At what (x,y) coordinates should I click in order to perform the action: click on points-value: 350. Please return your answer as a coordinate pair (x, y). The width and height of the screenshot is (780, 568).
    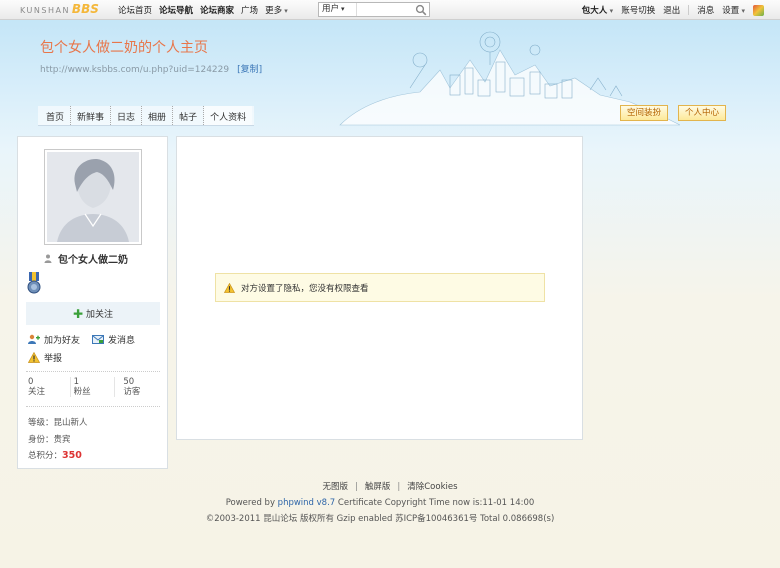
    Looking at the image, I should click on (72, 455).